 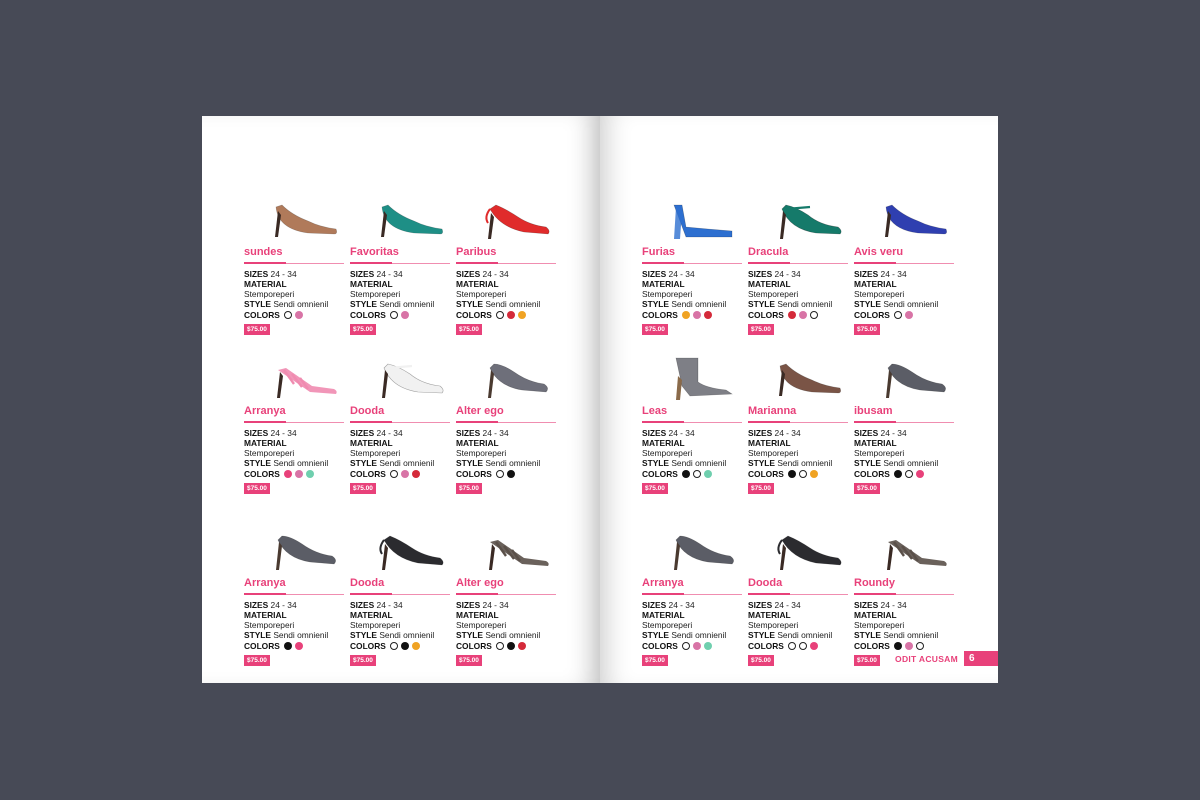 I want to click on colors-label: COLORS, so click(x=474, y=646).